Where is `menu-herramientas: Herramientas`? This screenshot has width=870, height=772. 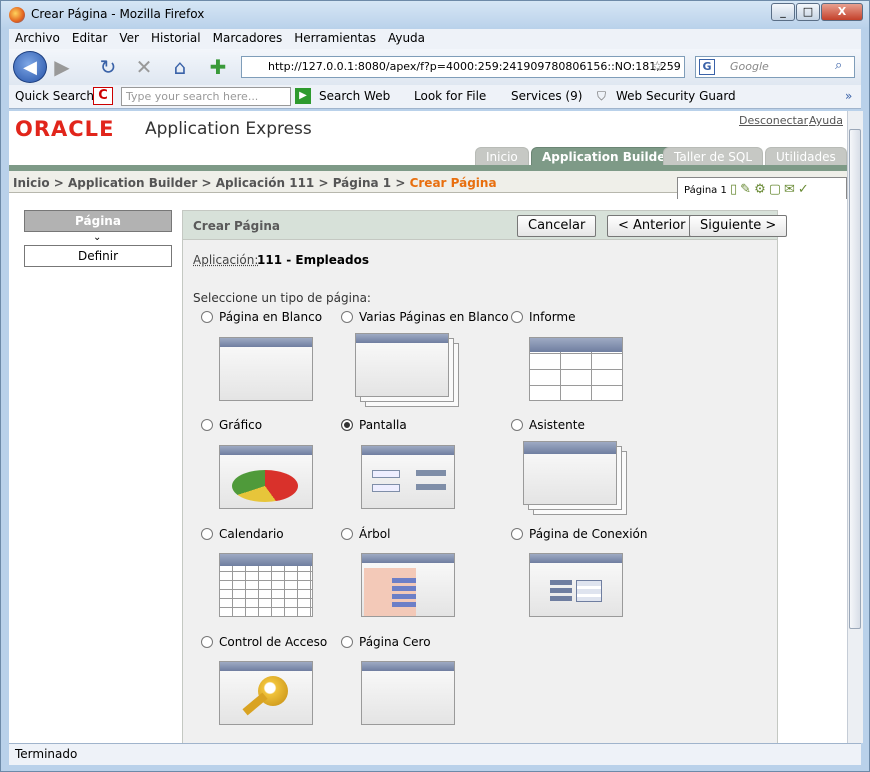
menu-herramientas: Herramientas is located at coordinates (335, 38).